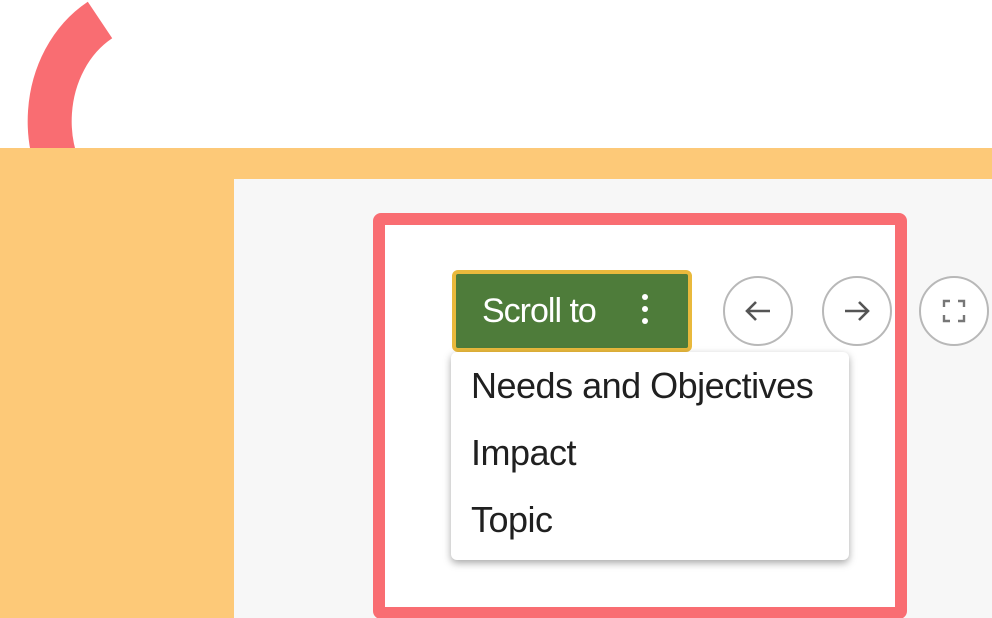 The height and width of the screenshot is (618, 992). Describe the element at coordinates (650, 460) in the screenshot. I see `menu-item-impact: Impact` at that location.